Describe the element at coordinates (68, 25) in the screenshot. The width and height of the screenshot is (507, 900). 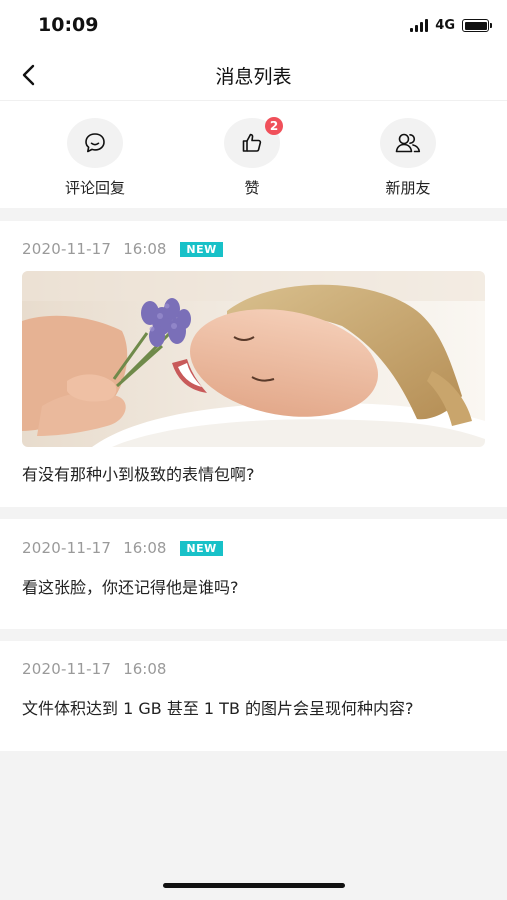
I see `status-time: 10:09` at that location.